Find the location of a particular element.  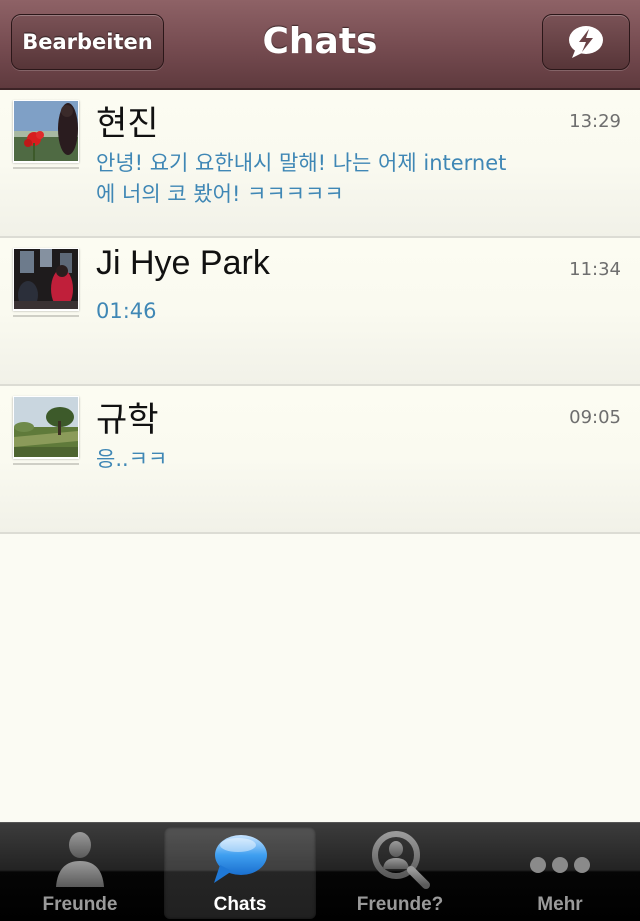

tab-label: Freunde? is located at coordinates (400, 904).